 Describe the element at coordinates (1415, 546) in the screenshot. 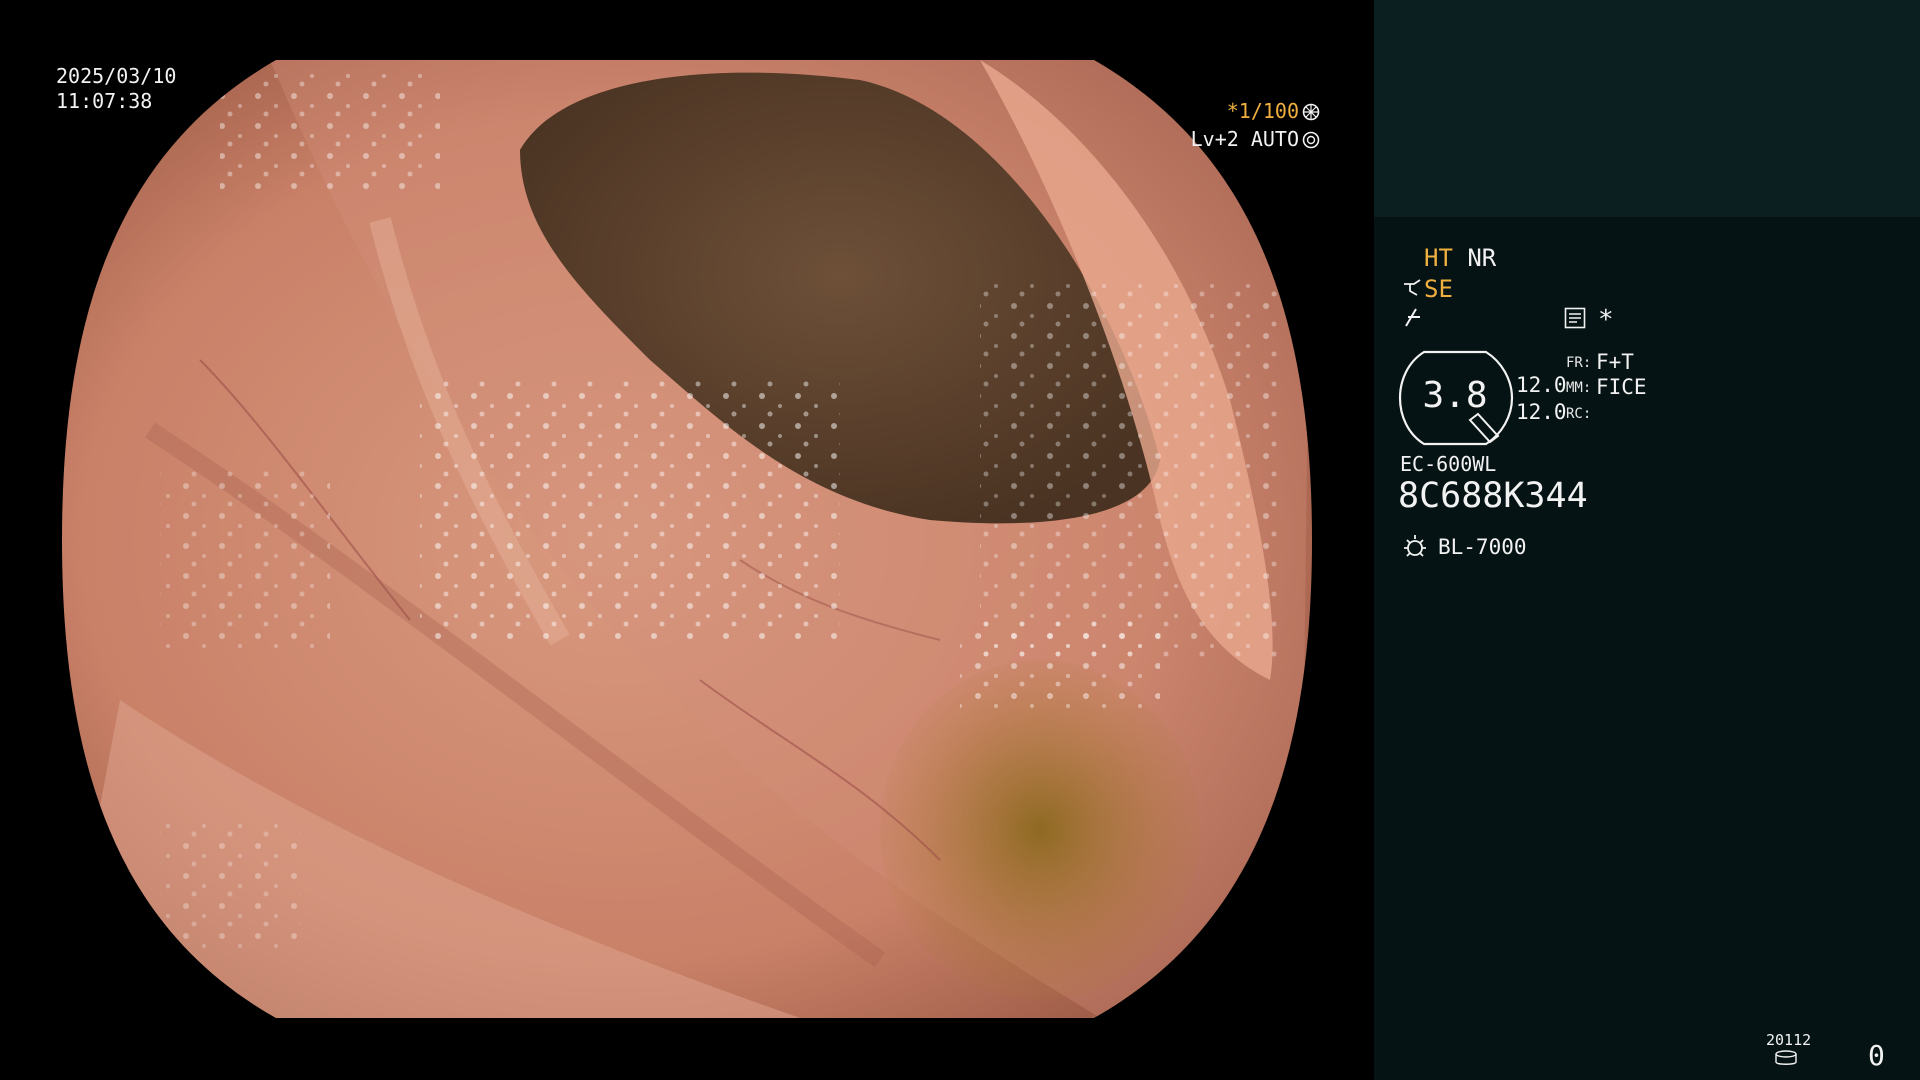

I see `light-source-icon` at that location.